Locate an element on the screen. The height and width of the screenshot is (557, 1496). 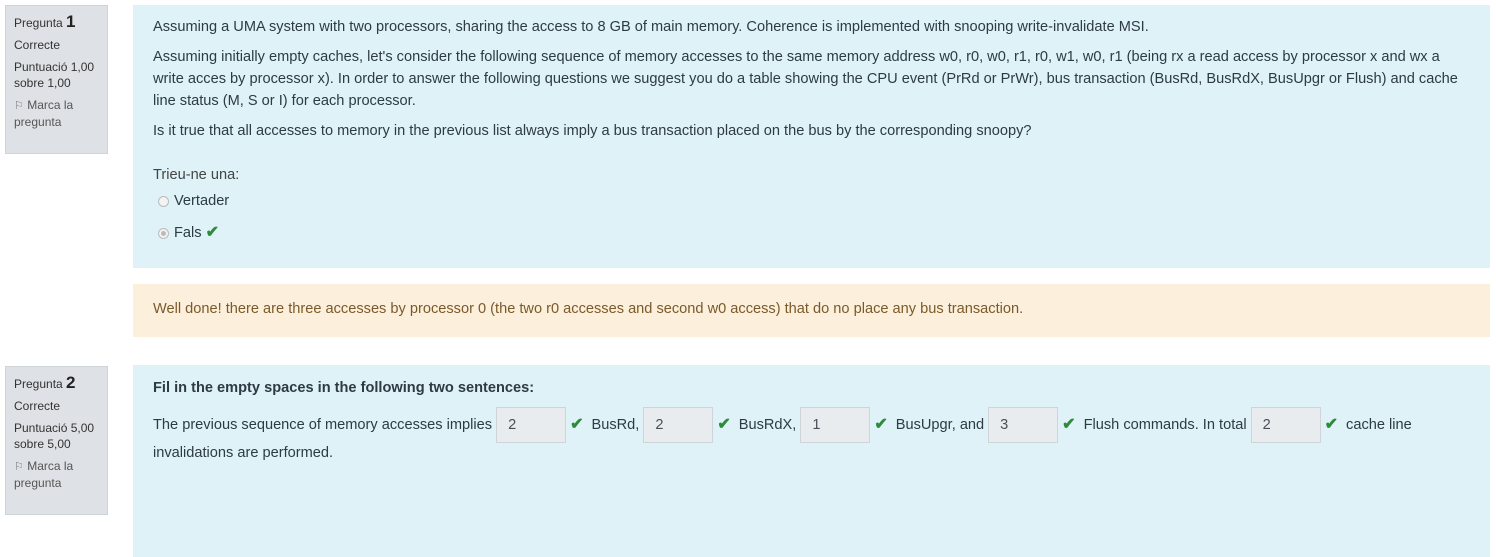
question-2-state: Correcte is located at coordinates (37, 406).